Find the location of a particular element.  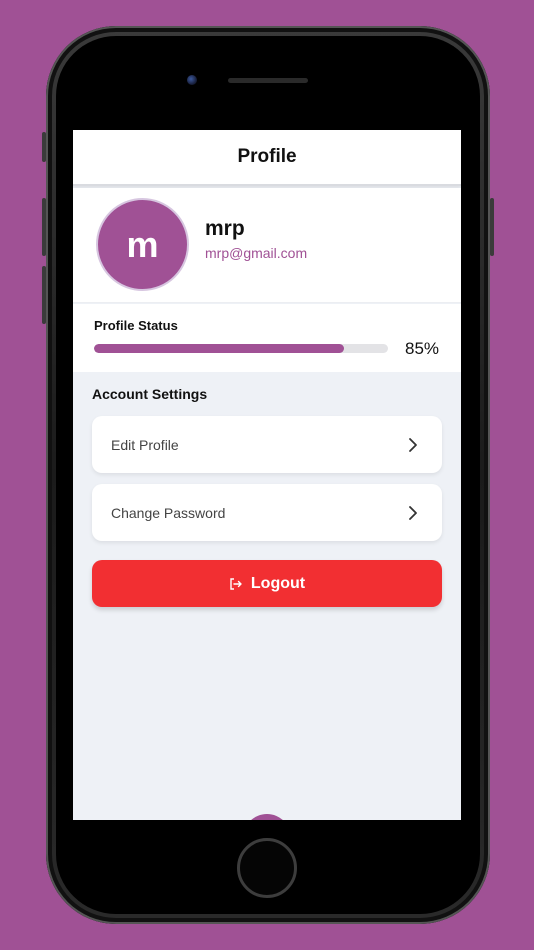

profile-progress-percent: 85% is located at coordinates (422, 348).